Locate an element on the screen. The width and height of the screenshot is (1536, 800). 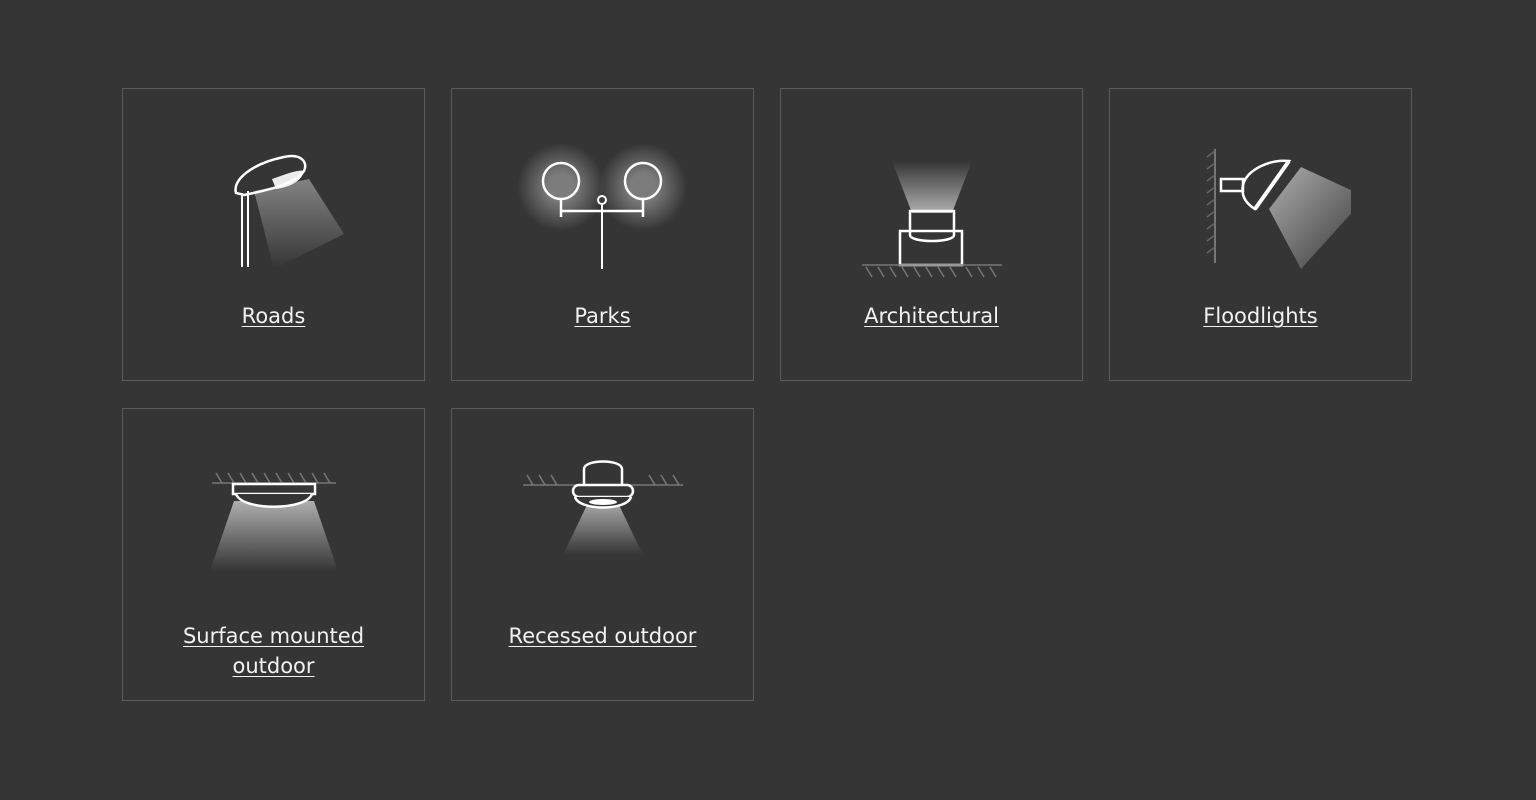
uplight-icon is located at coordinates (932, 209).